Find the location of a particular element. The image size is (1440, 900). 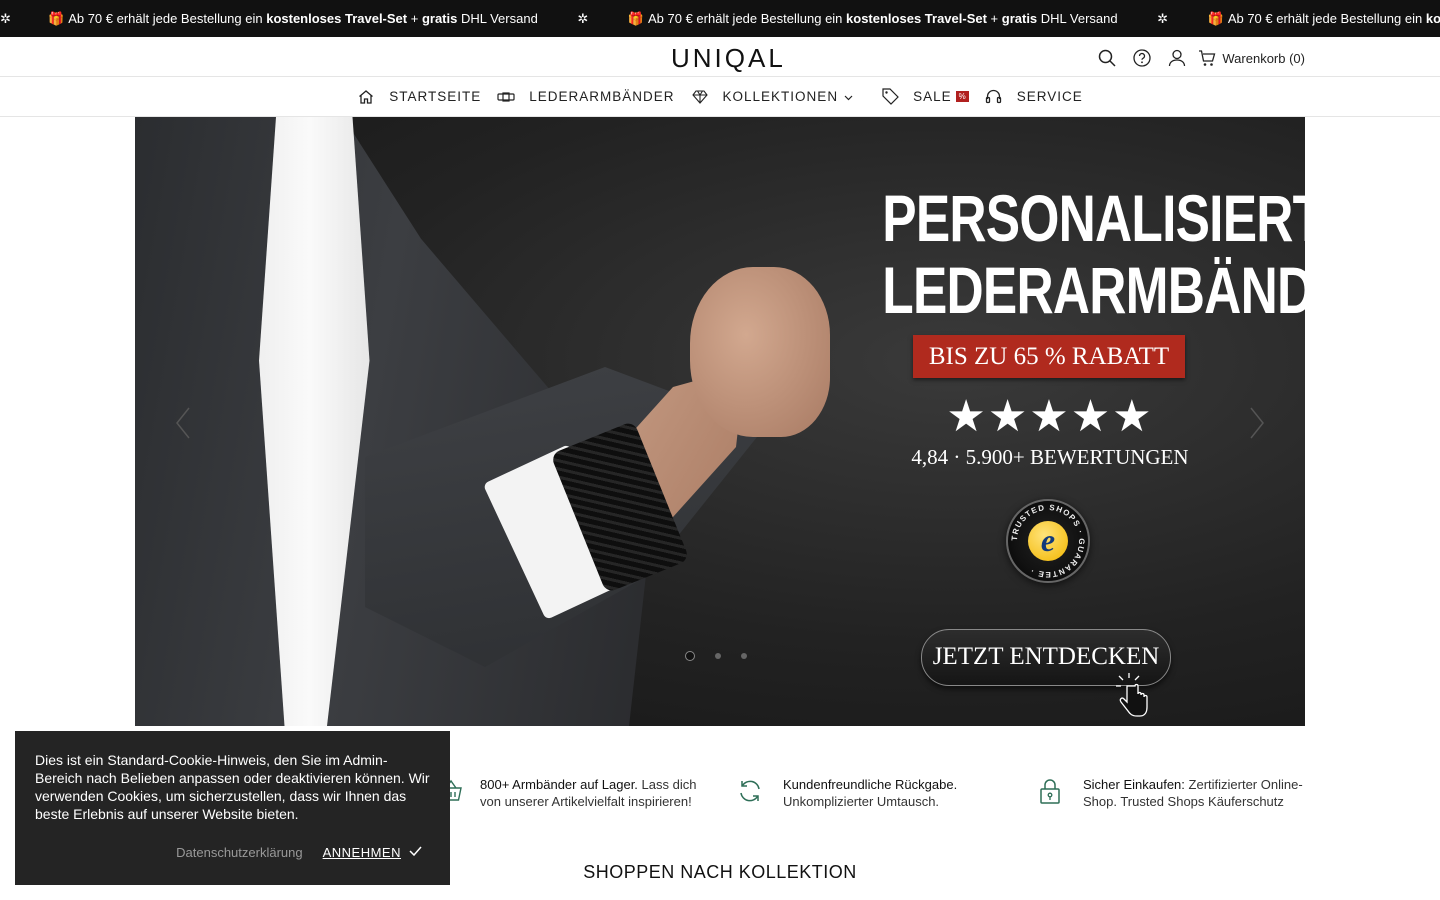

accept-cookies-button: ANNEHMEN is located at coordinates (362, 852).